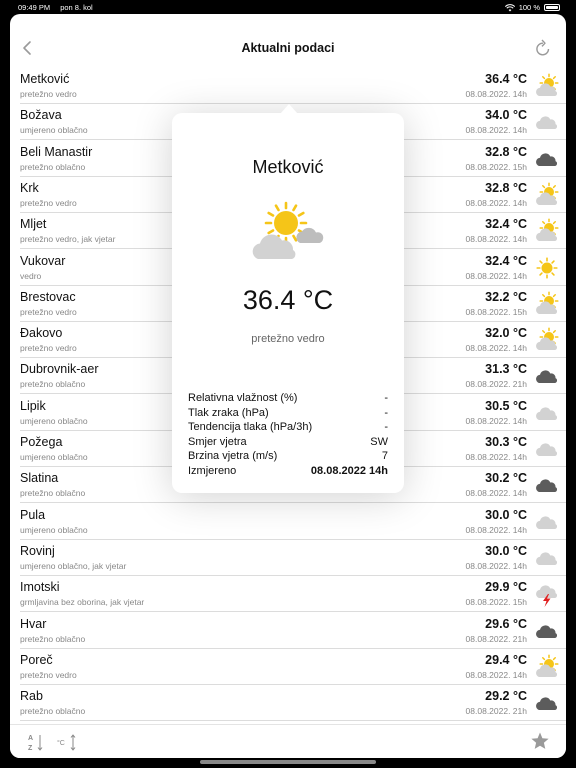  What do you see at coordinates (82, 602) in the screenshot?
I see `station-description: grmljavina bez oborina, jak vjetar` at bounding box center [82, 602].